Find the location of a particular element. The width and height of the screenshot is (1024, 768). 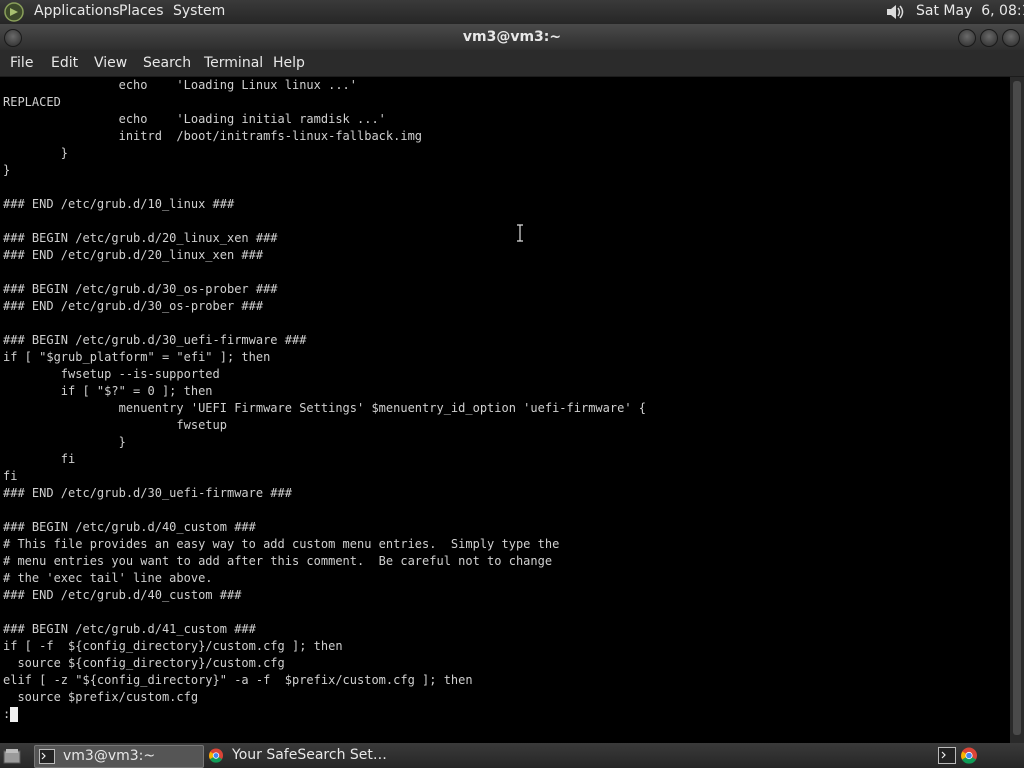

terminal-menubar: File Edit View Search Terminal Help is located at coordinates (512, 63).